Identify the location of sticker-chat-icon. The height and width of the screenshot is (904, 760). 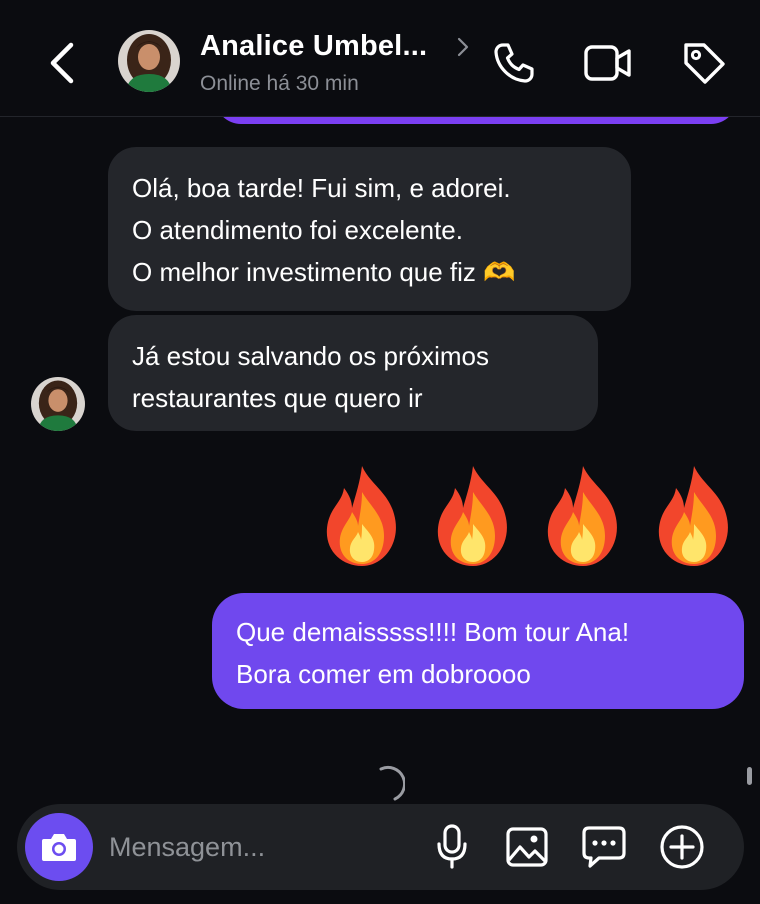
(604, 847).